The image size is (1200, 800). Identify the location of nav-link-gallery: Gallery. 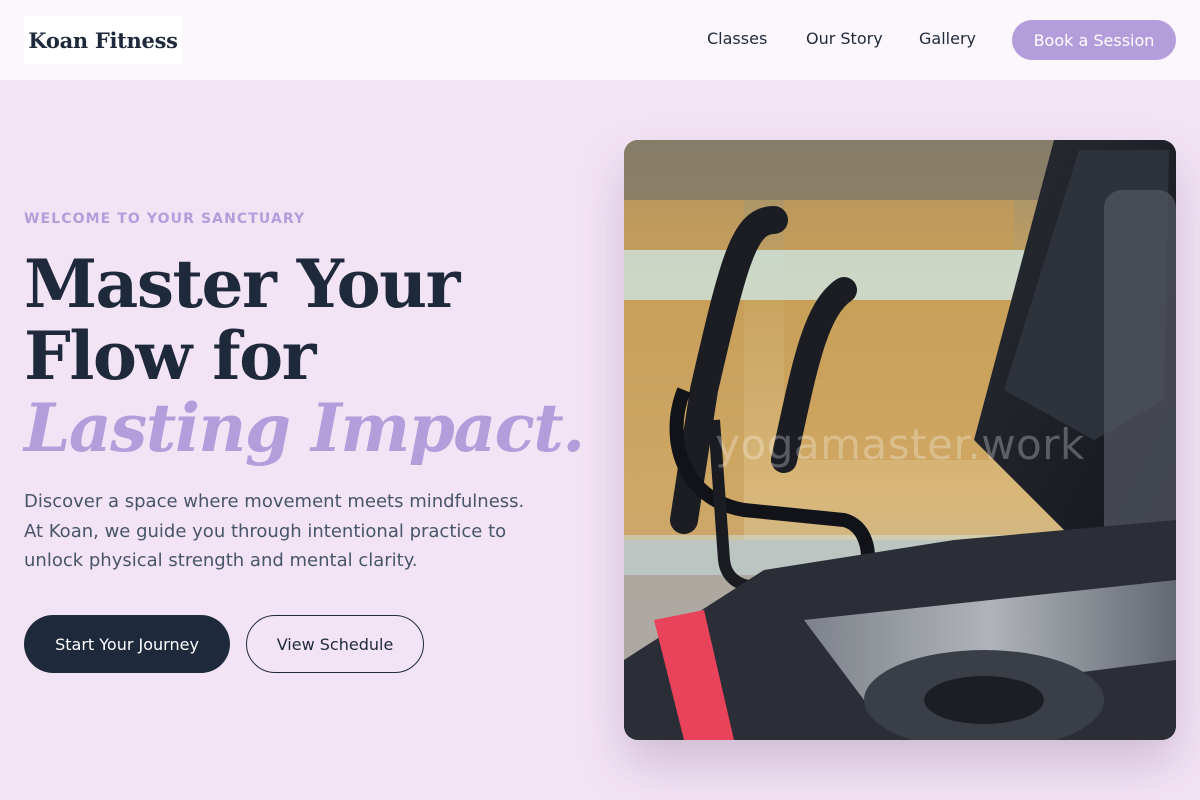
(947, 38).